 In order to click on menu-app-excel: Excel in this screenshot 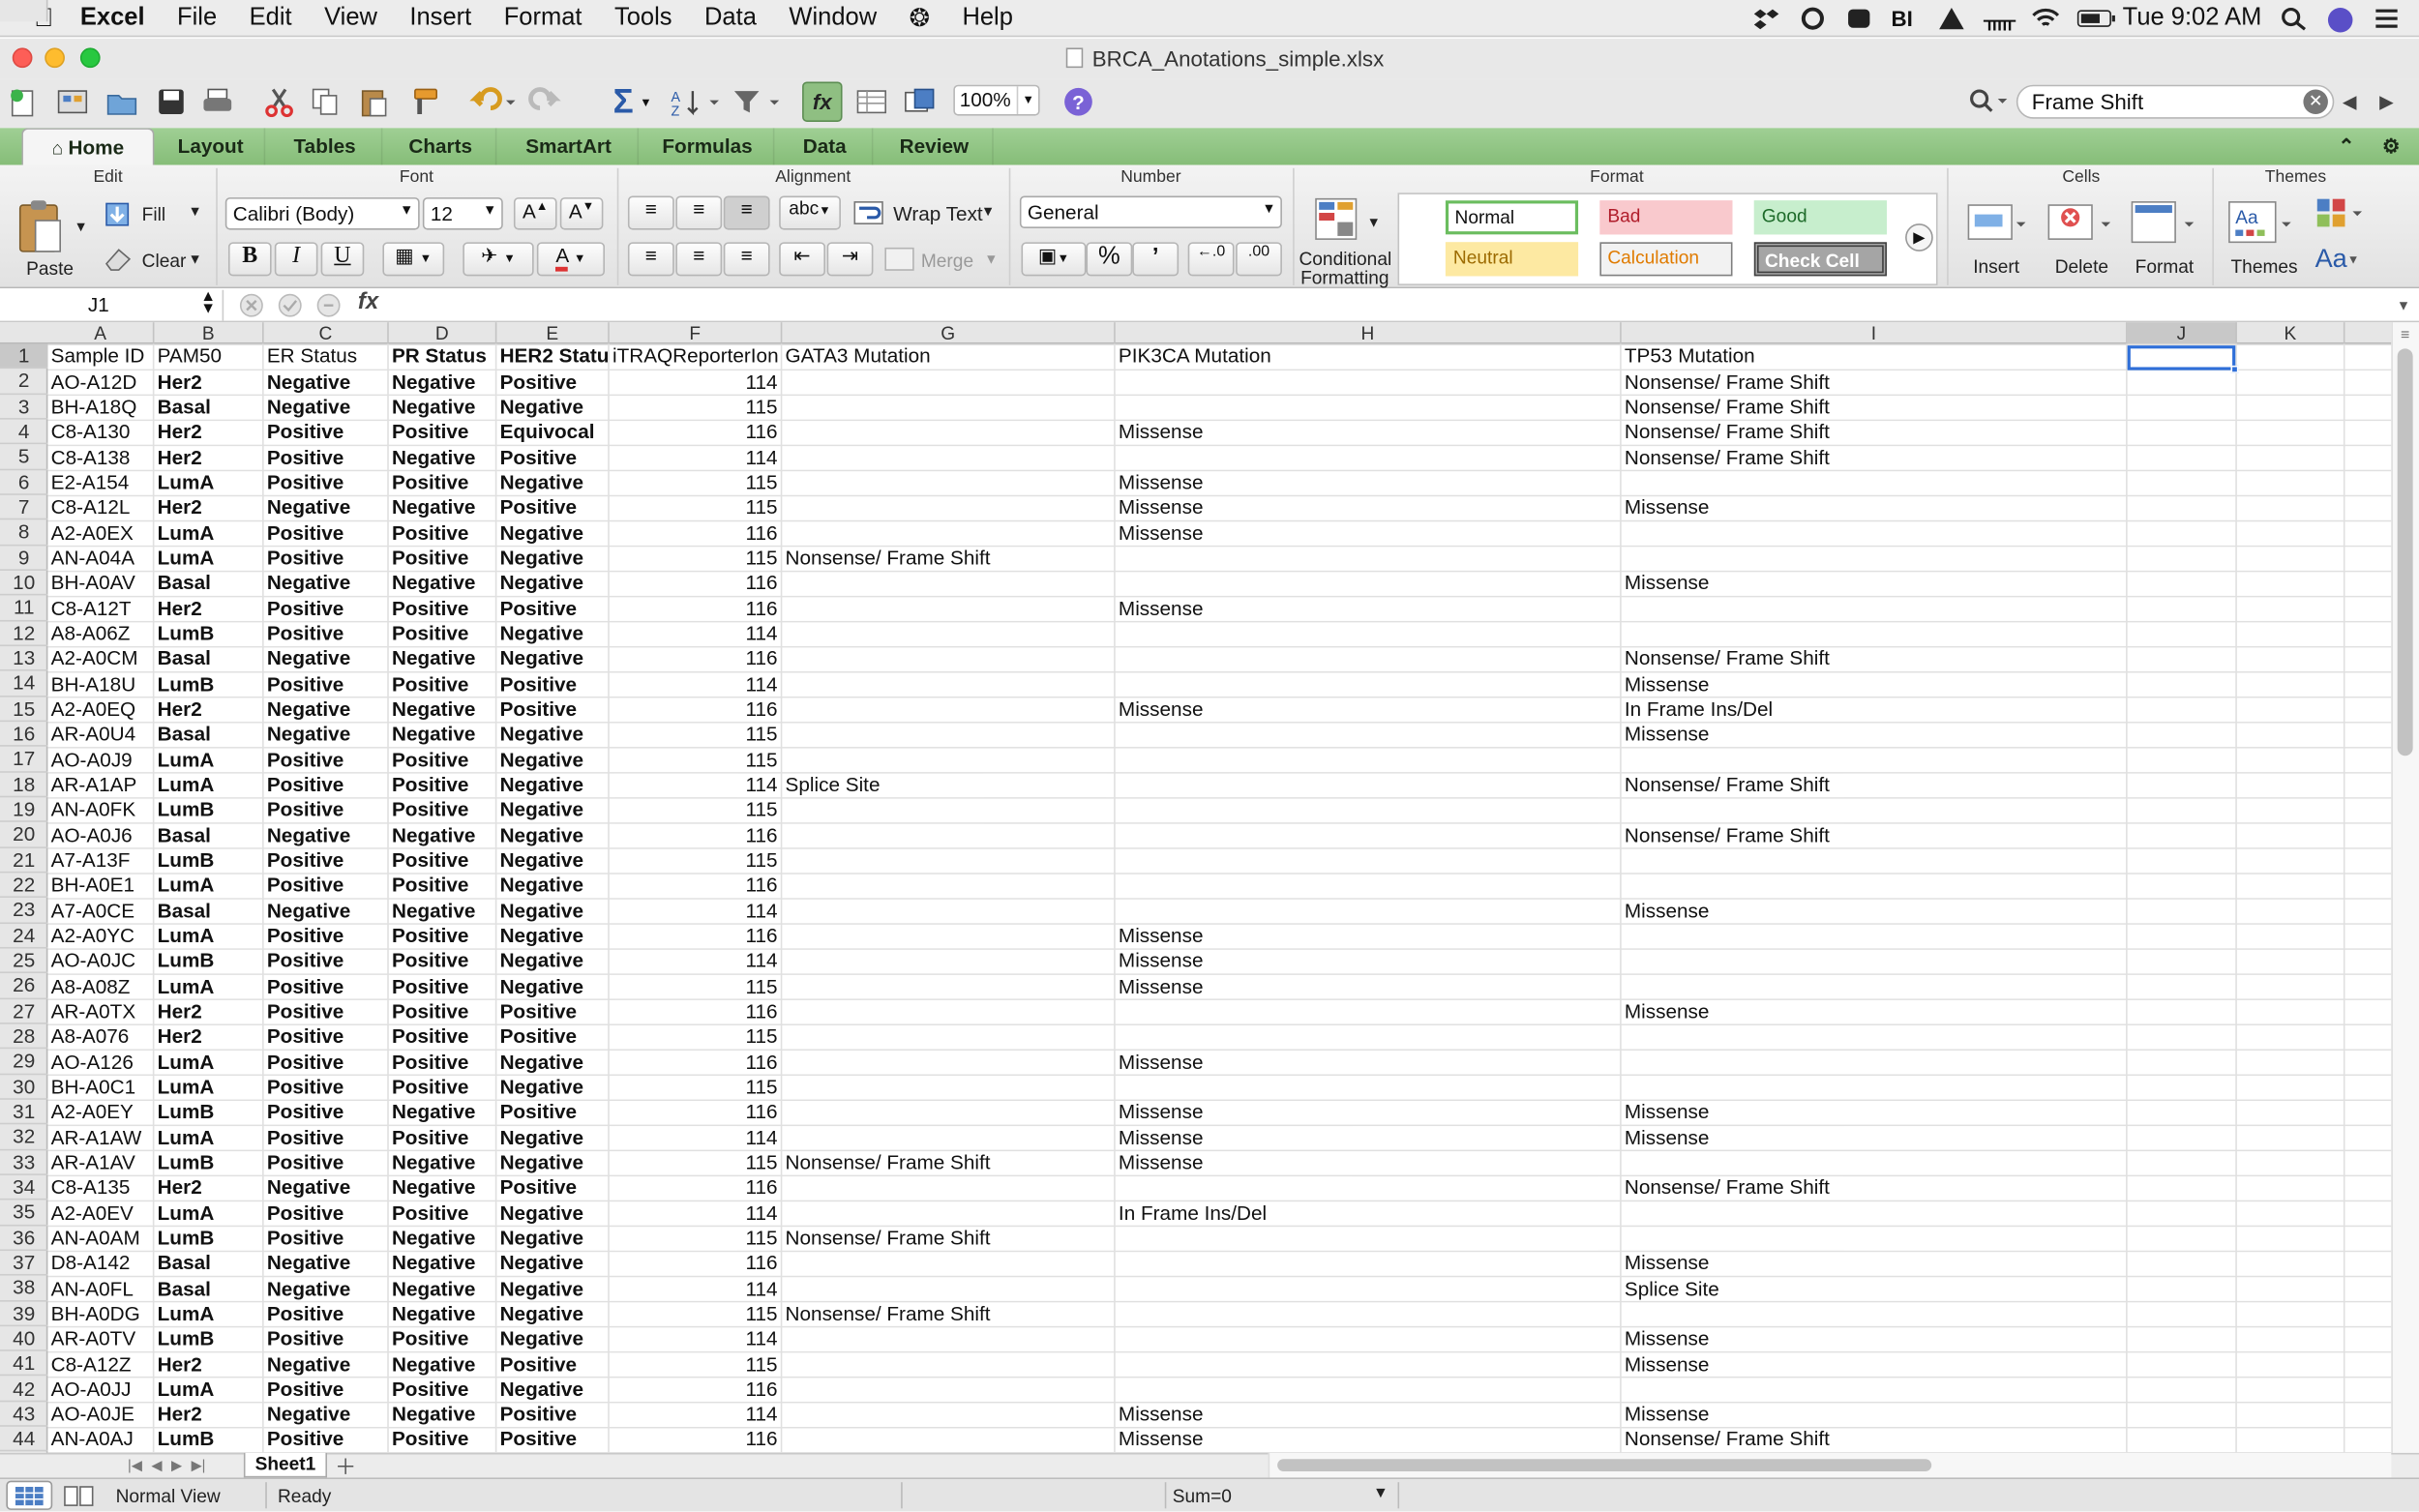, I will do `click(112, 18)`.